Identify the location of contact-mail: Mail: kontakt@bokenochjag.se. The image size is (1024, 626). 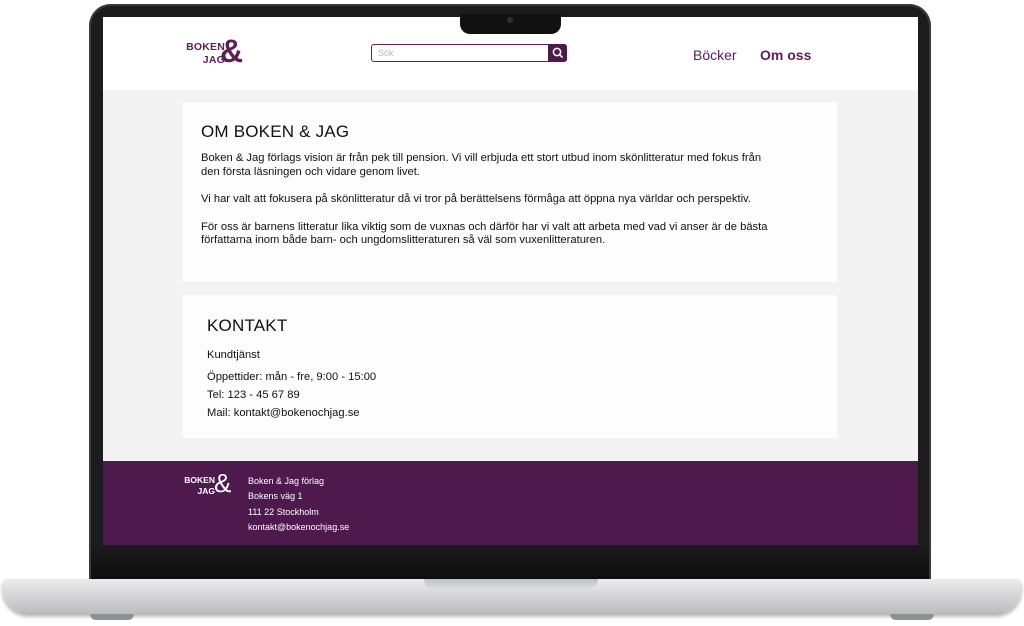
(283, 413).